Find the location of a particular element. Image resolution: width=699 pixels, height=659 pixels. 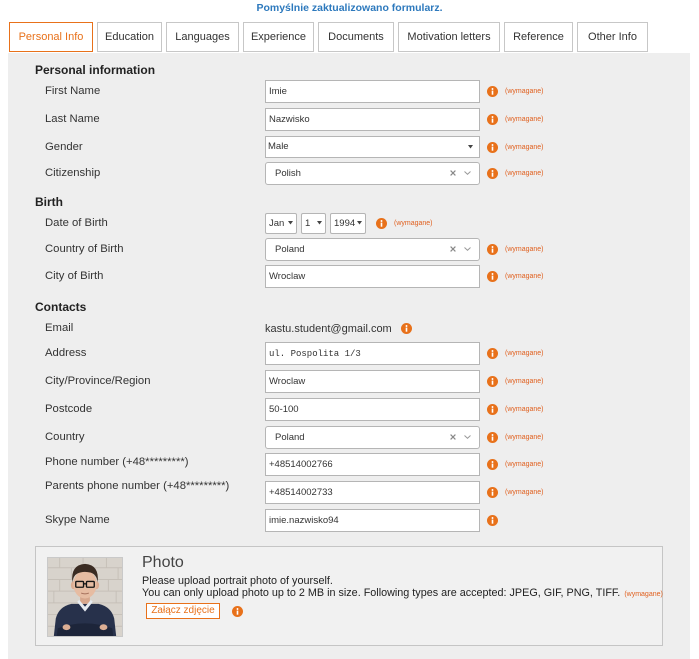

email-display: kastu.student@gmail.com is located at coordinates (338, 328).